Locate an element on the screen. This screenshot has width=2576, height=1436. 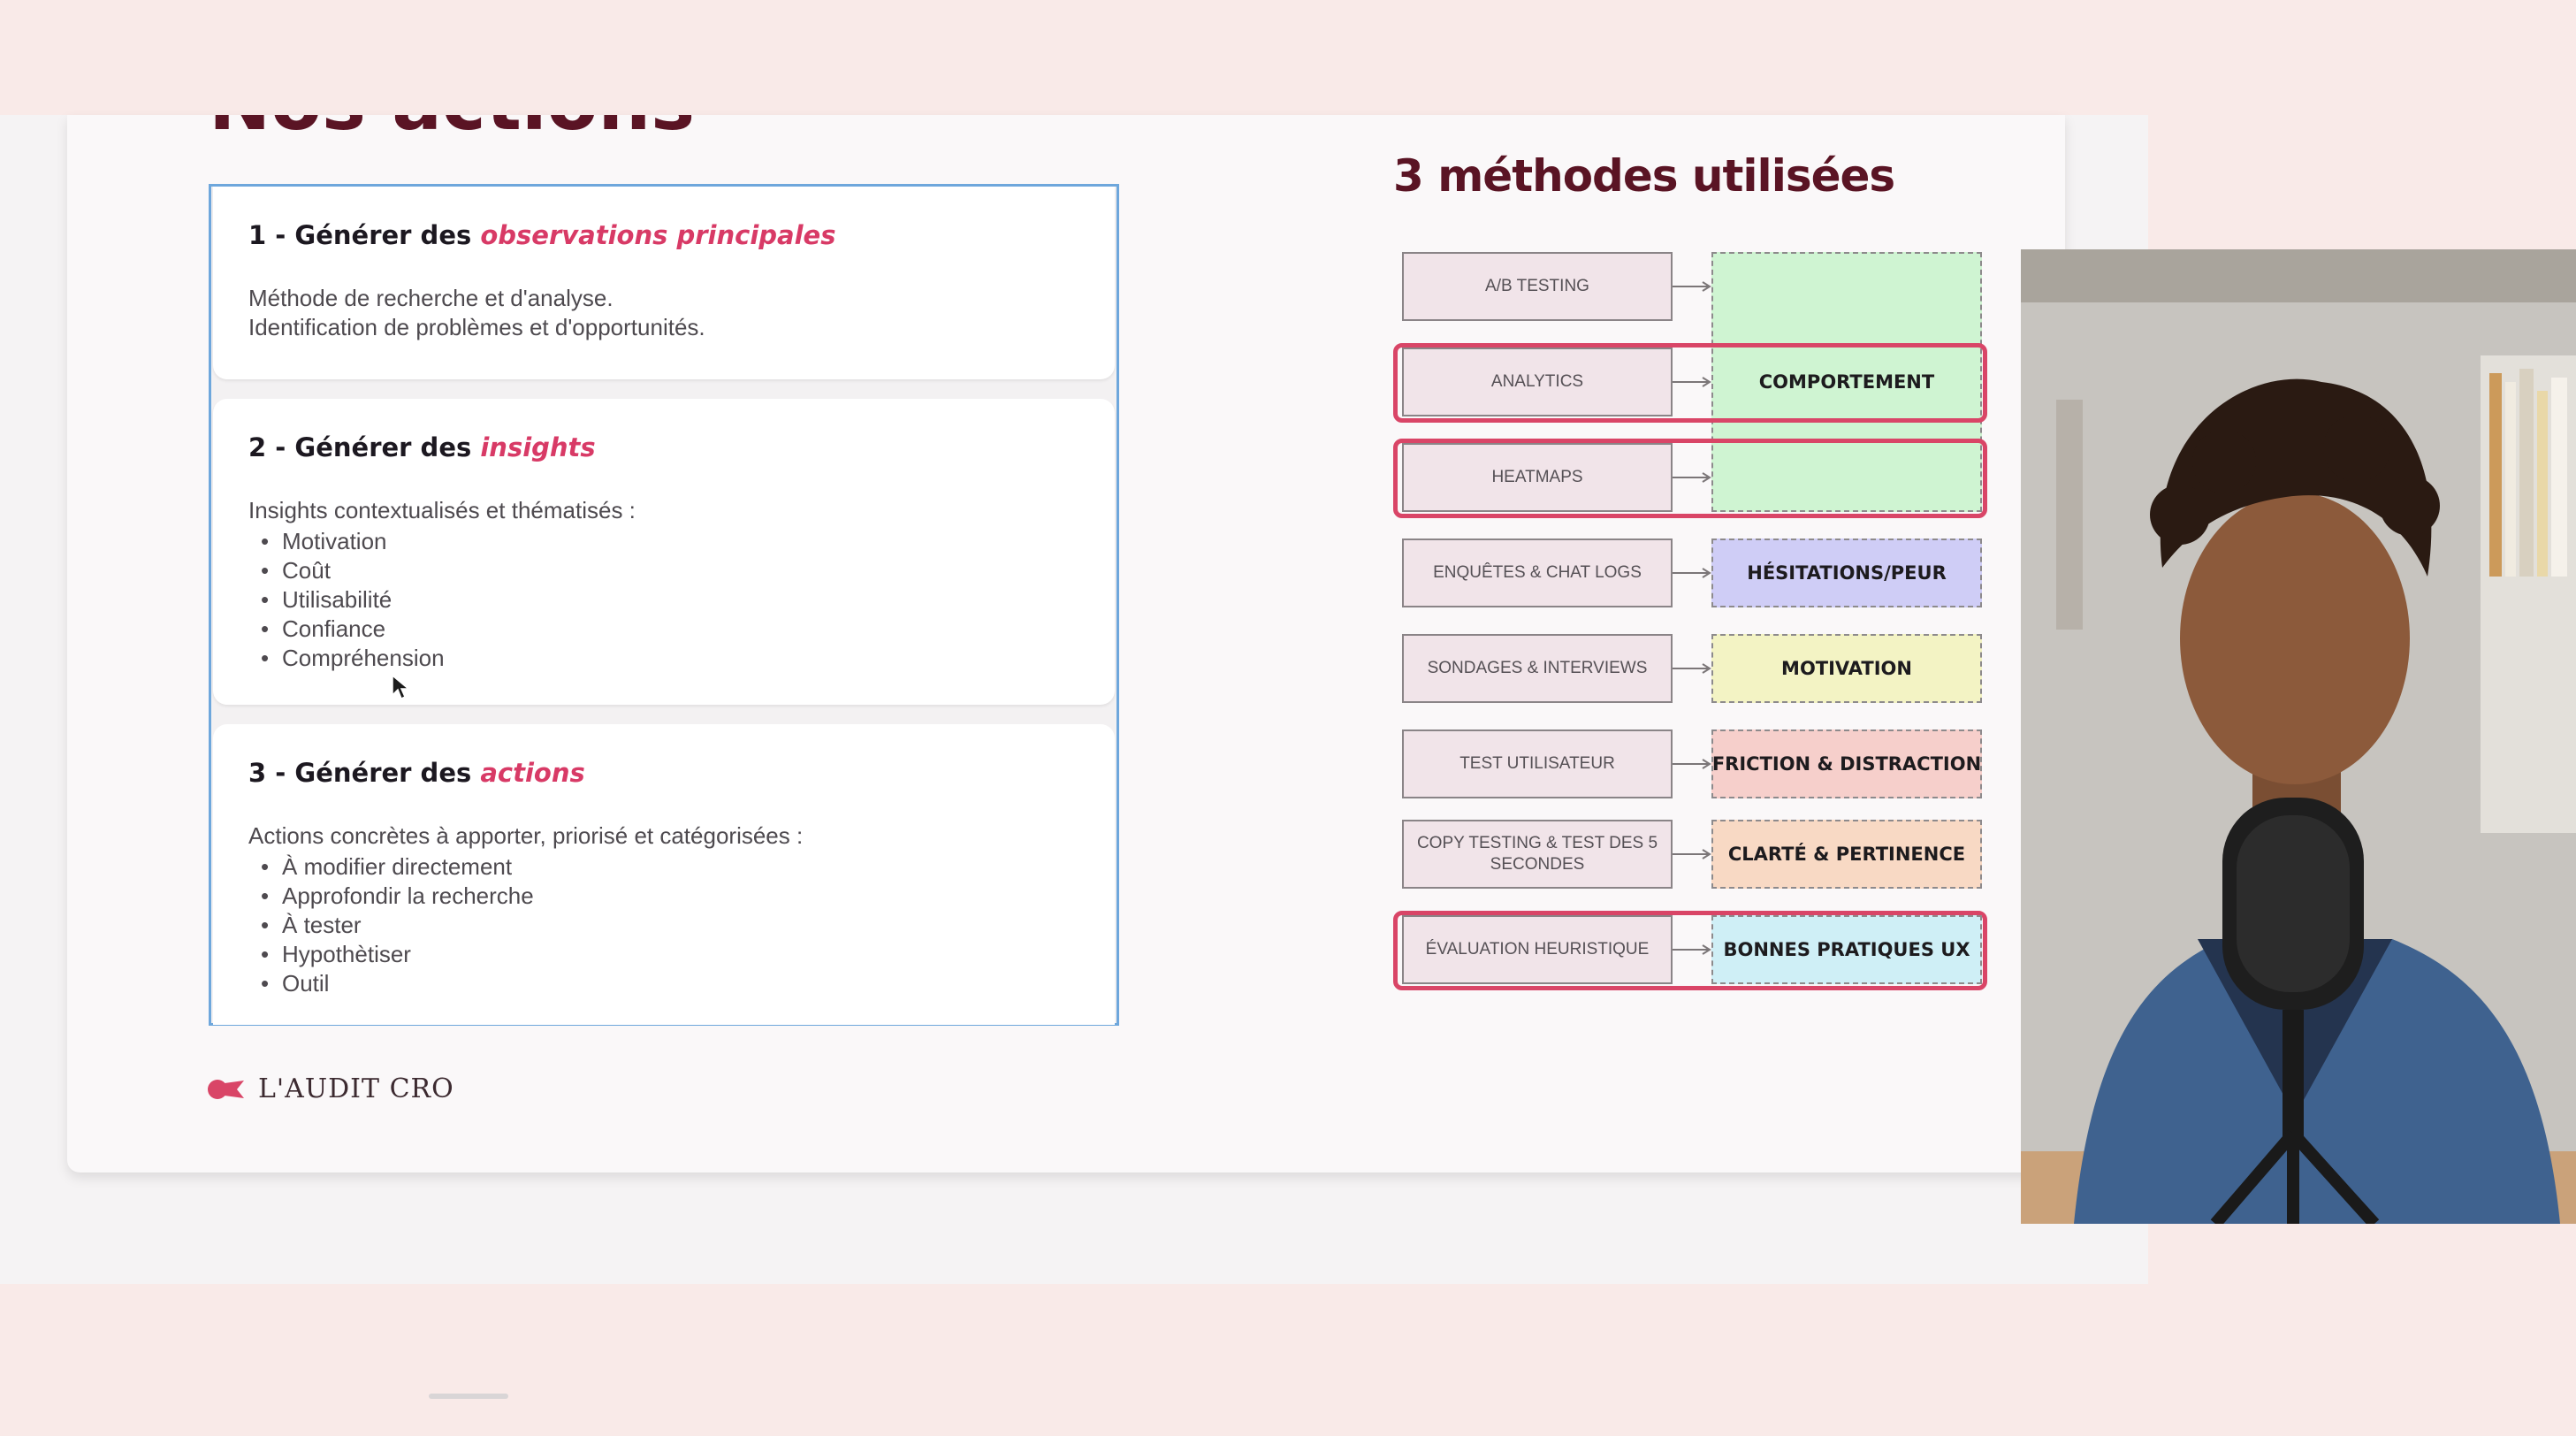
bullet-item: Compréhension is located at coordinates (670, 658).